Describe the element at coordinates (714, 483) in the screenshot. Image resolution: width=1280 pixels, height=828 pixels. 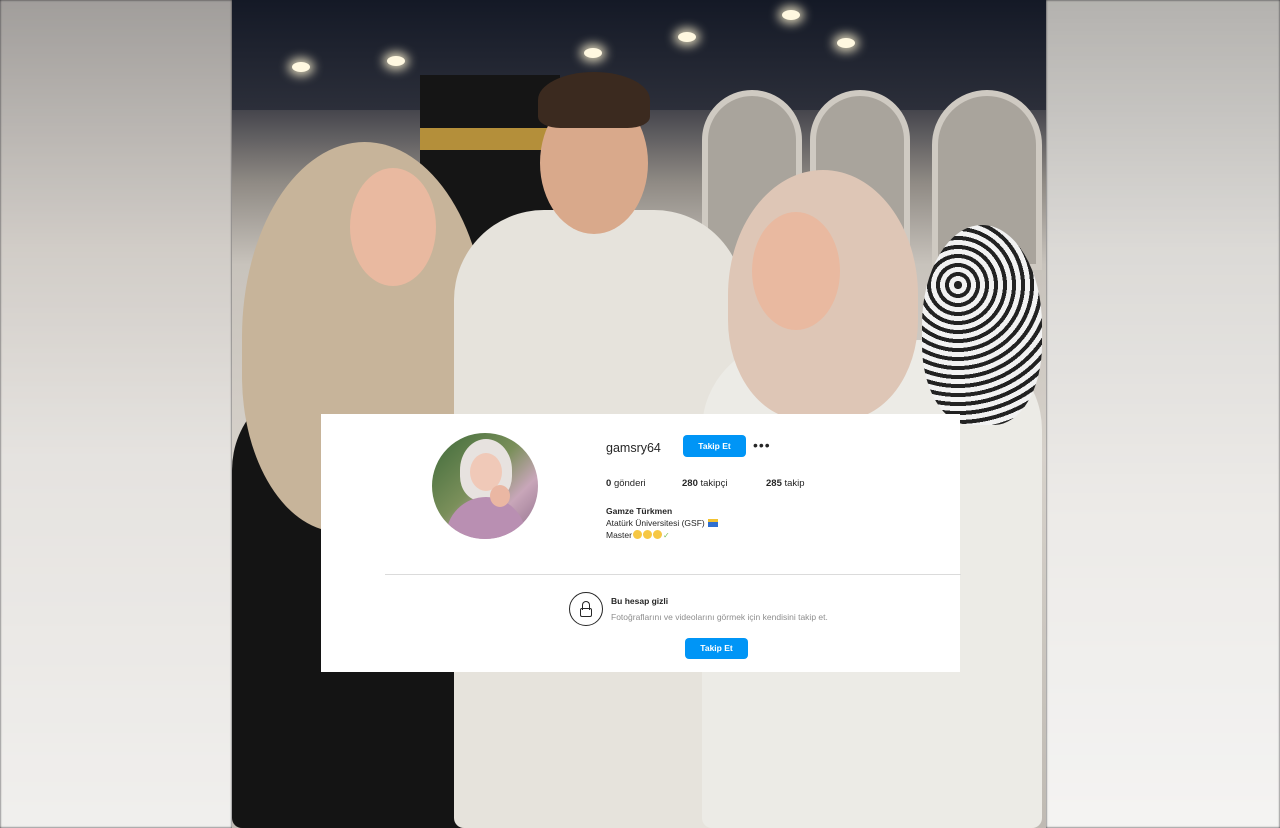
I see `followers-label: takipçi` at that location.